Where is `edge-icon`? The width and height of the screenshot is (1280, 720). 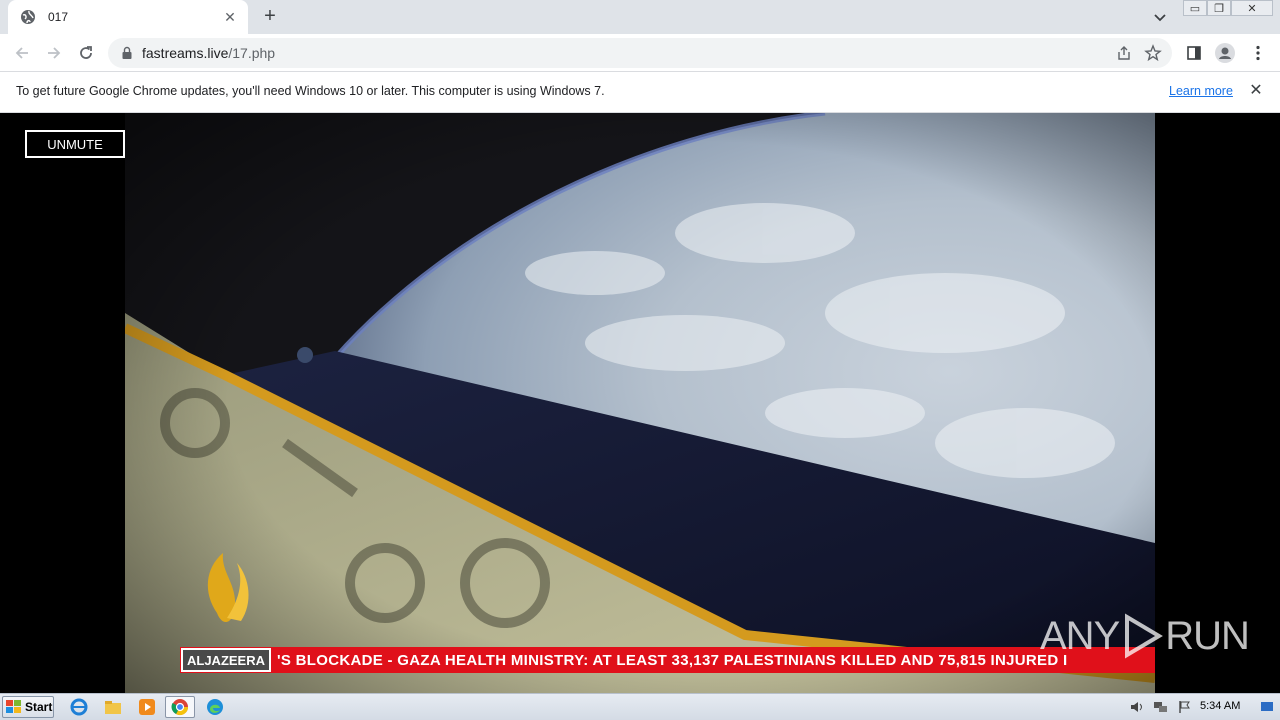 edge-icon is located at coordinates (215, 707).